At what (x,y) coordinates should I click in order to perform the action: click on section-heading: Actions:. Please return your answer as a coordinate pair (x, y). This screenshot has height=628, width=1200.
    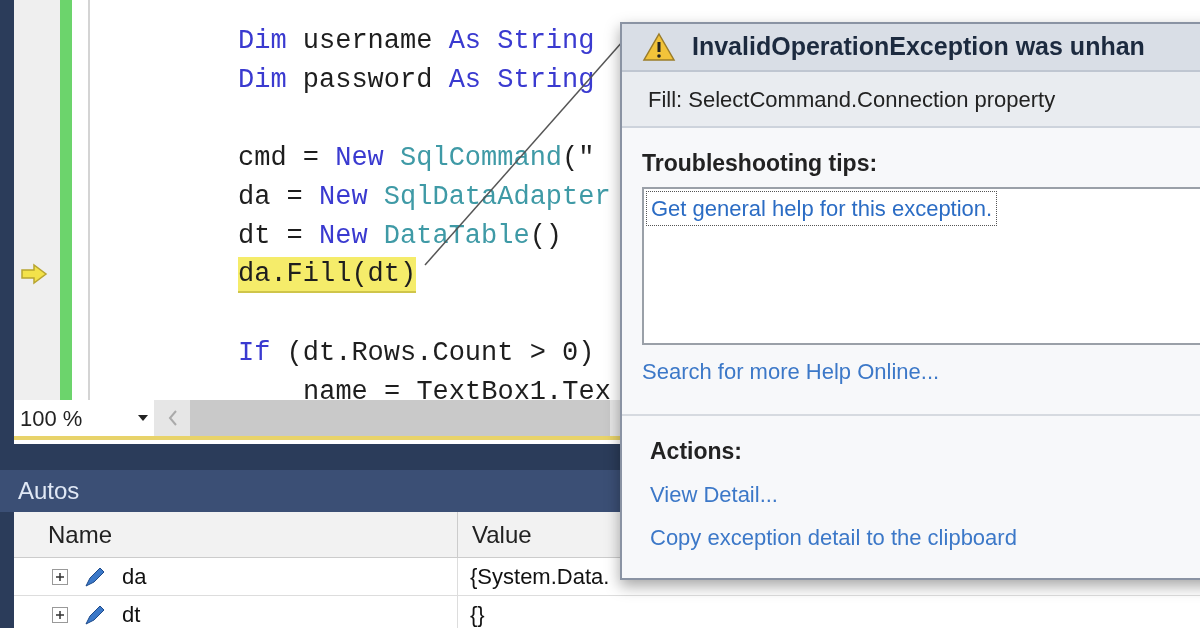
    Looking at the image, I should click on (696, 451).